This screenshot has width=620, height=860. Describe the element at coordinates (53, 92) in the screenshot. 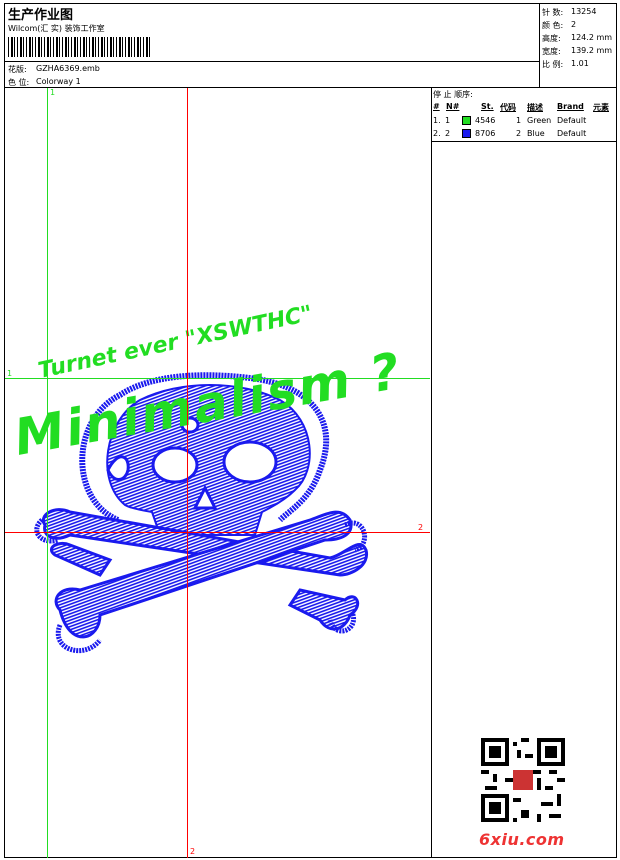

I see `guide-green-v-label: 1` at that location.